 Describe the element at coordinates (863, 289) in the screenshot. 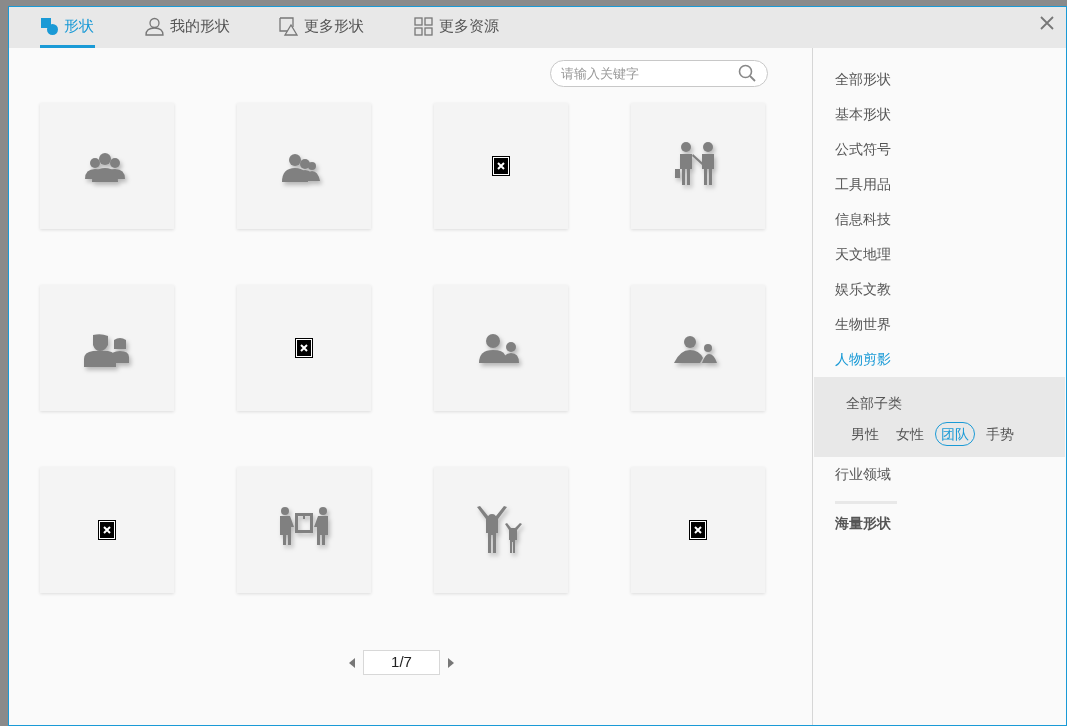

I see `category-item: 娱乐文教` at that location.